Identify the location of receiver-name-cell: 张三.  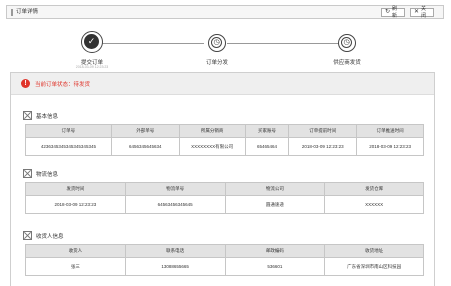
(75, 266).